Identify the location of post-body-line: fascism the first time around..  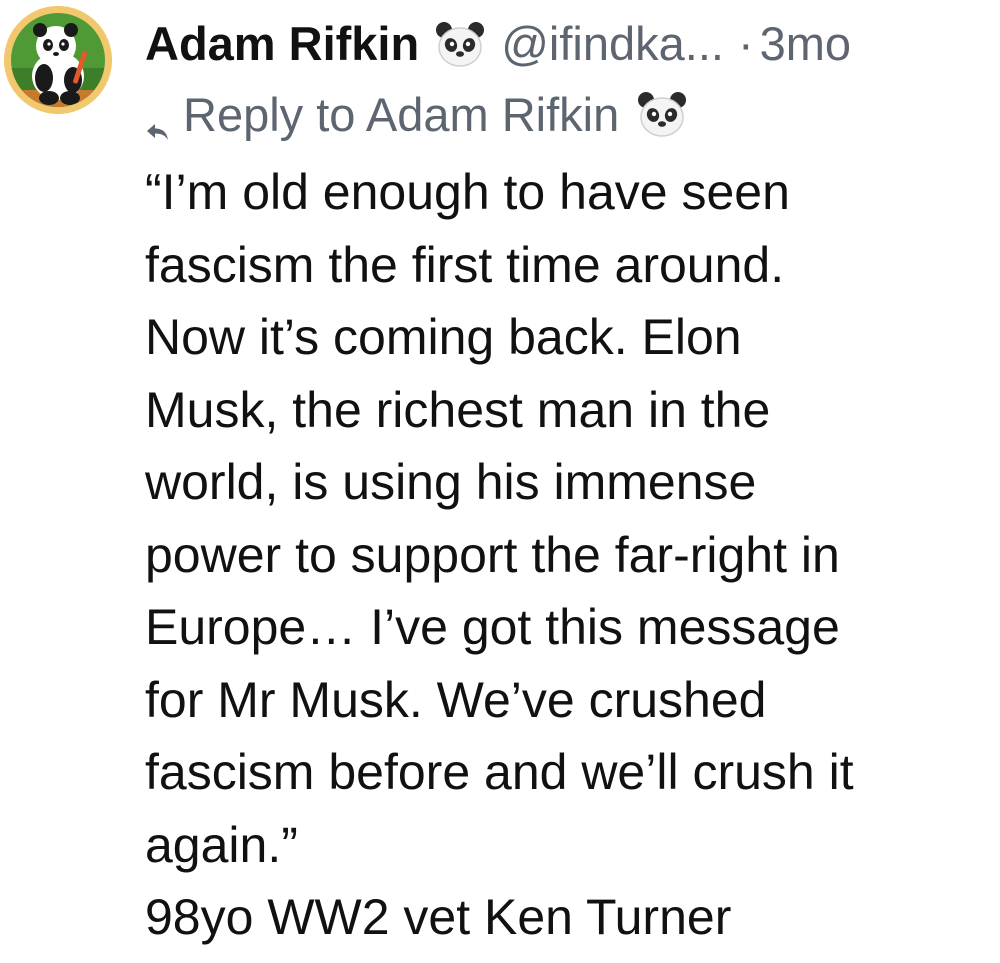
(465, 264).